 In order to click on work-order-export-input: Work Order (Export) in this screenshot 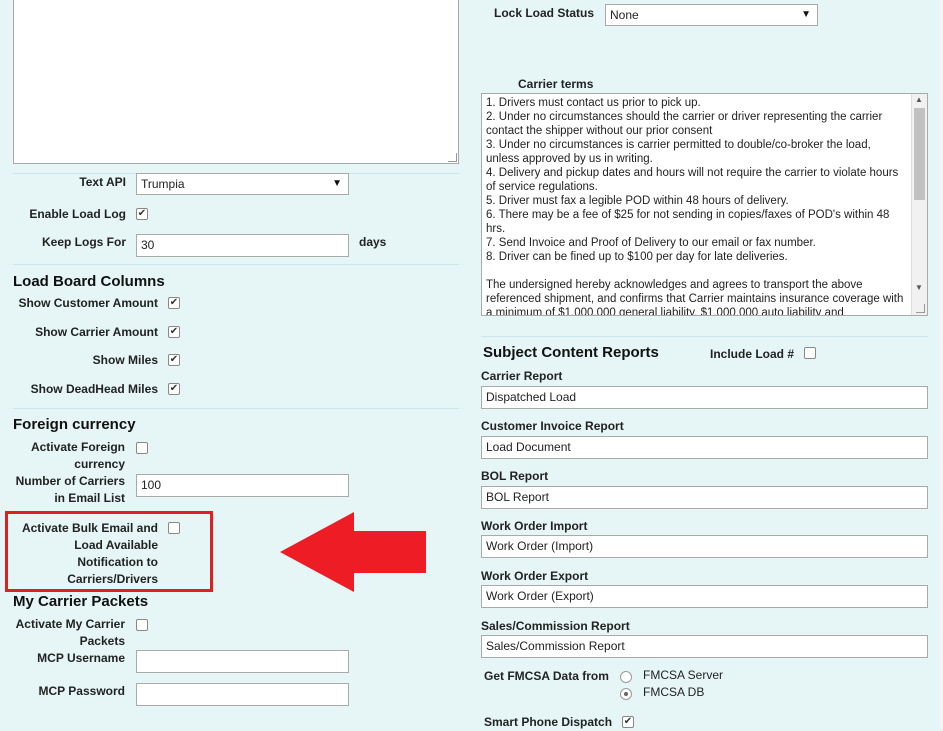, I will do `click(704, 596)`.